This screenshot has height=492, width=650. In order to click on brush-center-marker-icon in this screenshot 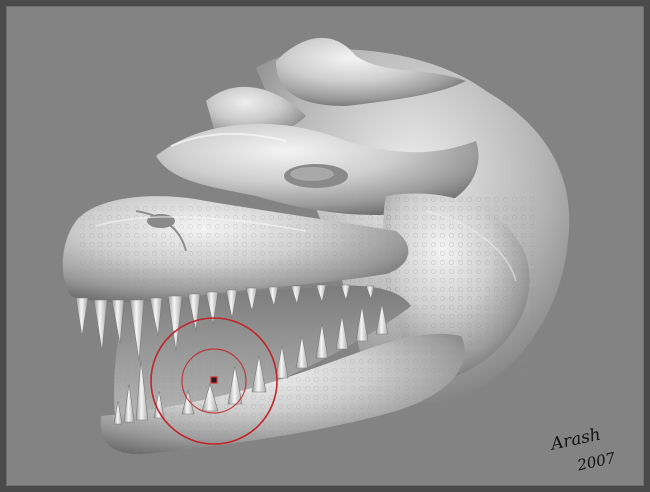, I will do `click(214, 380)`.